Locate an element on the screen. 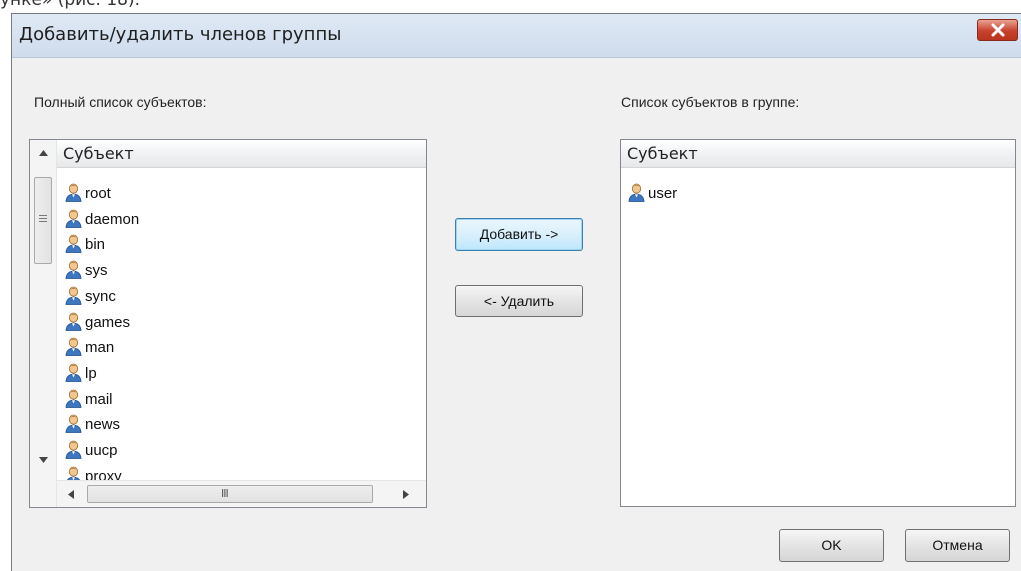 Image resolution: width=1021 pixels, height=571 pixels. close-icon is located at coordinates (998, 30).